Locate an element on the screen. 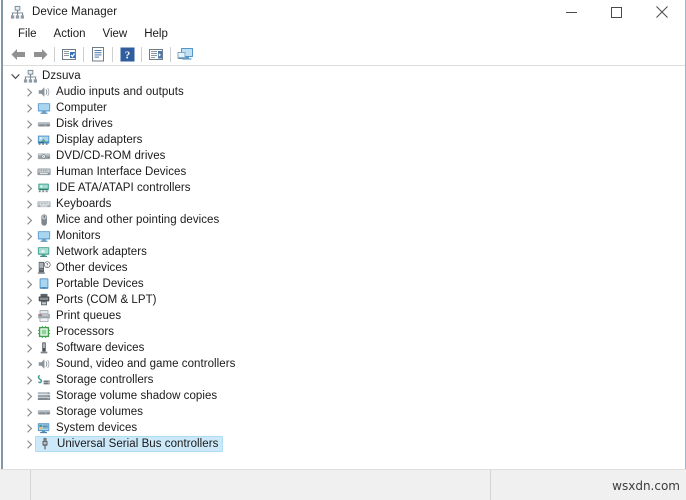 The height and width of the screenshot is (500, 686). tree-item-content: Computer is located at coordinates (71, 108).